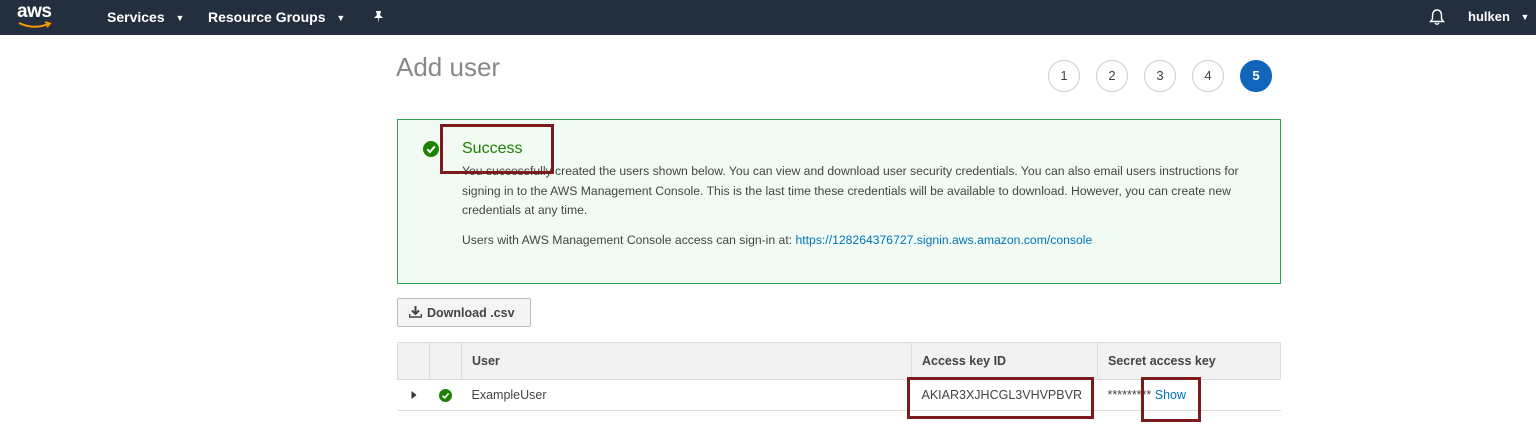 This screenshot has height=445, width=1536. Describe the element at coordinates (471, 313) in the screenshot. I see `download-csv-label: Download .csv` at that location.